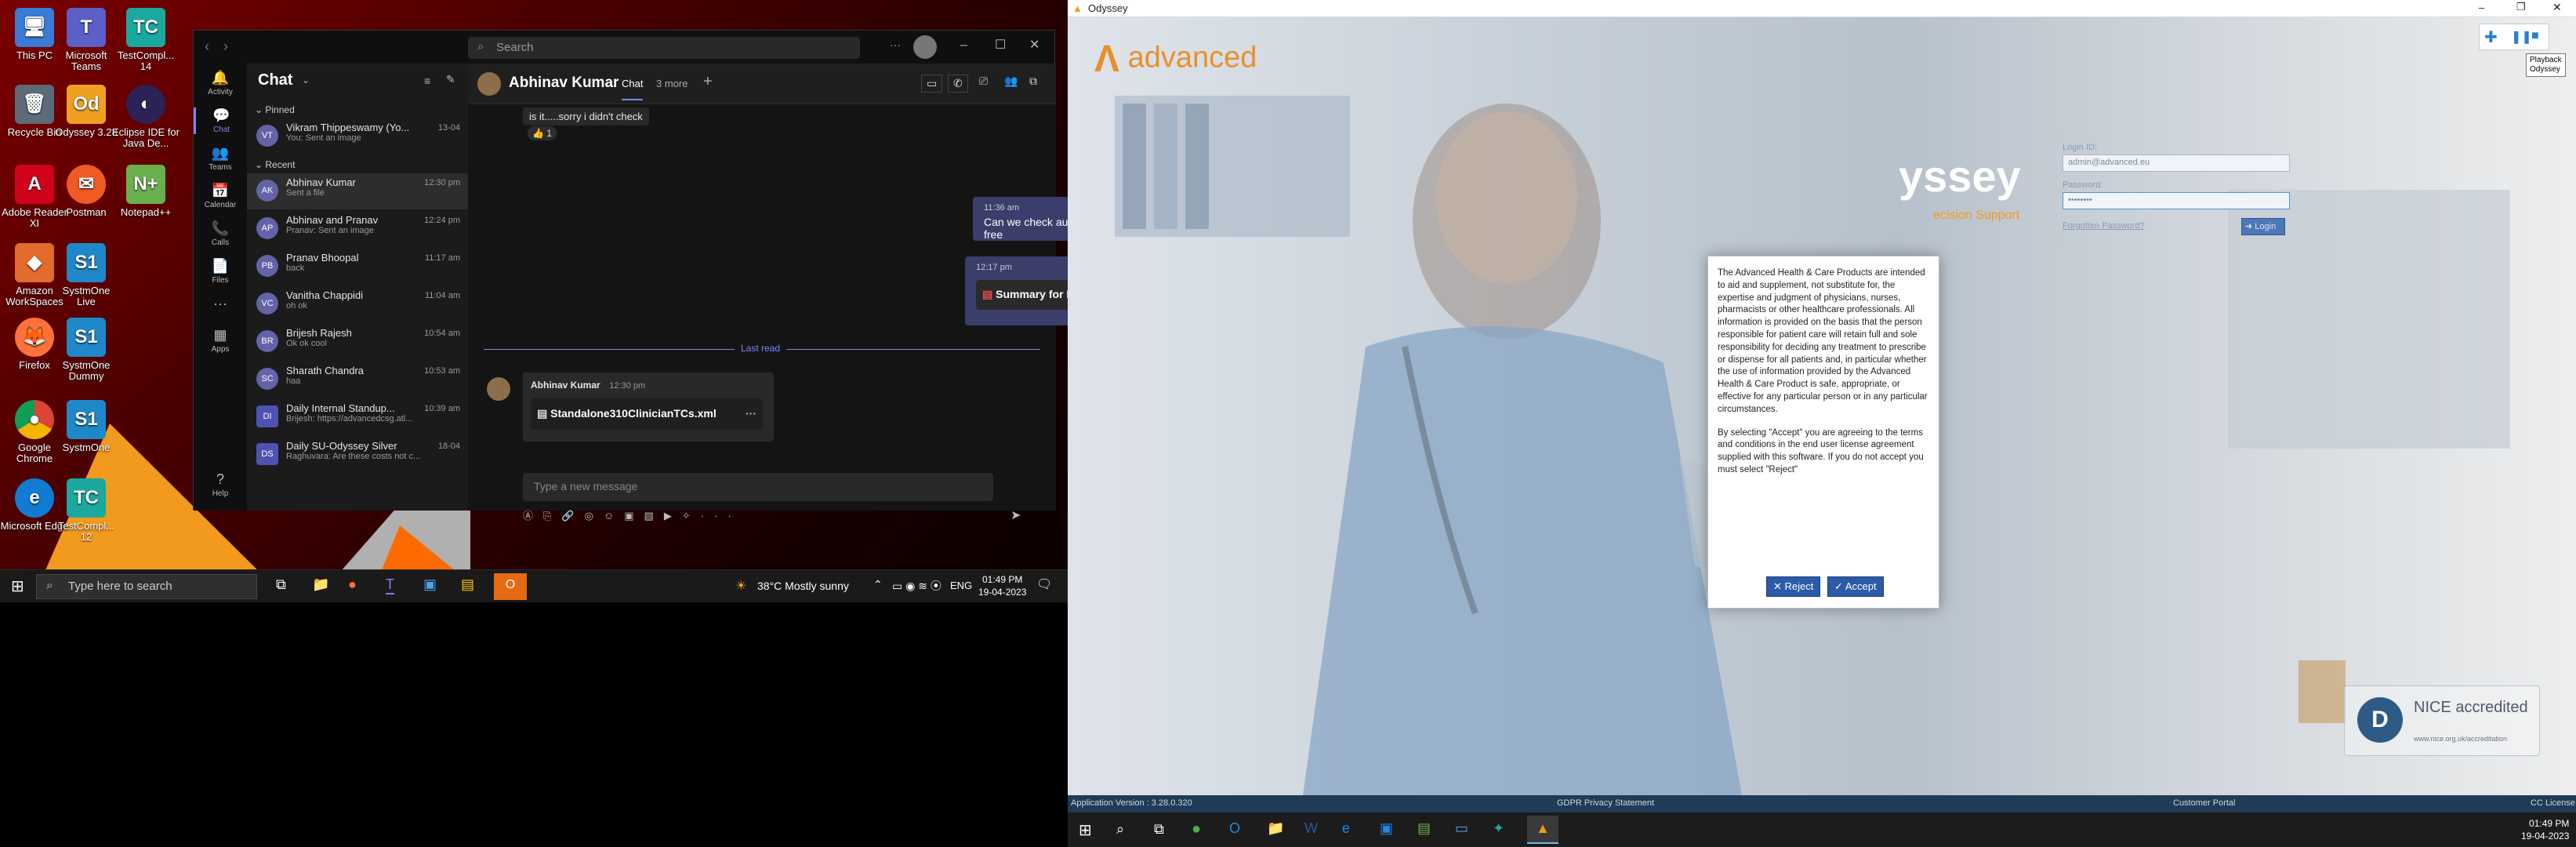 This screenshot has height=847, width=2576. What do you see at coordinates (672, 83) in the screenshot?
I see `tab-more: 3 more` at bounding box center [672, 83].